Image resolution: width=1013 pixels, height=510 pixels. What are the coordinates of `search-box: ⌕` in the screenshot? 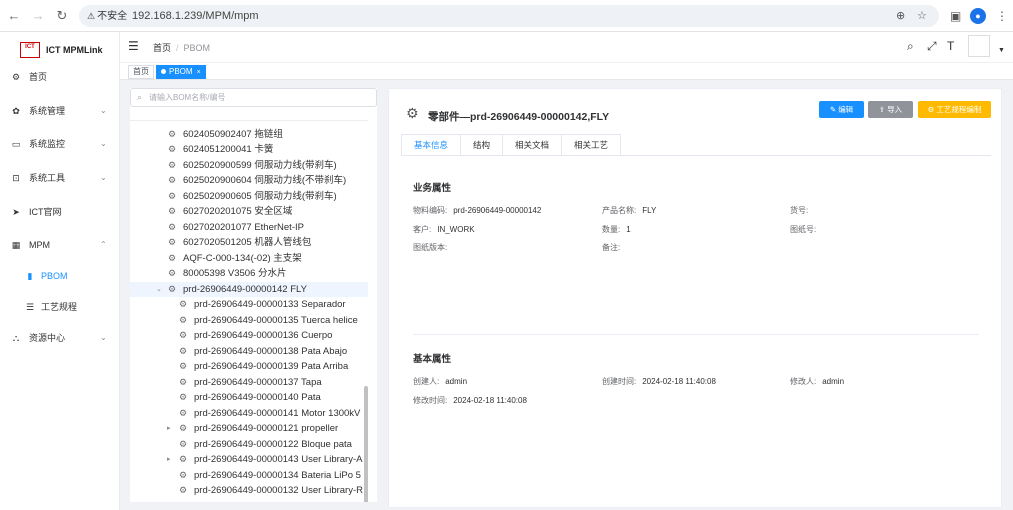 It's located at (253, 97).